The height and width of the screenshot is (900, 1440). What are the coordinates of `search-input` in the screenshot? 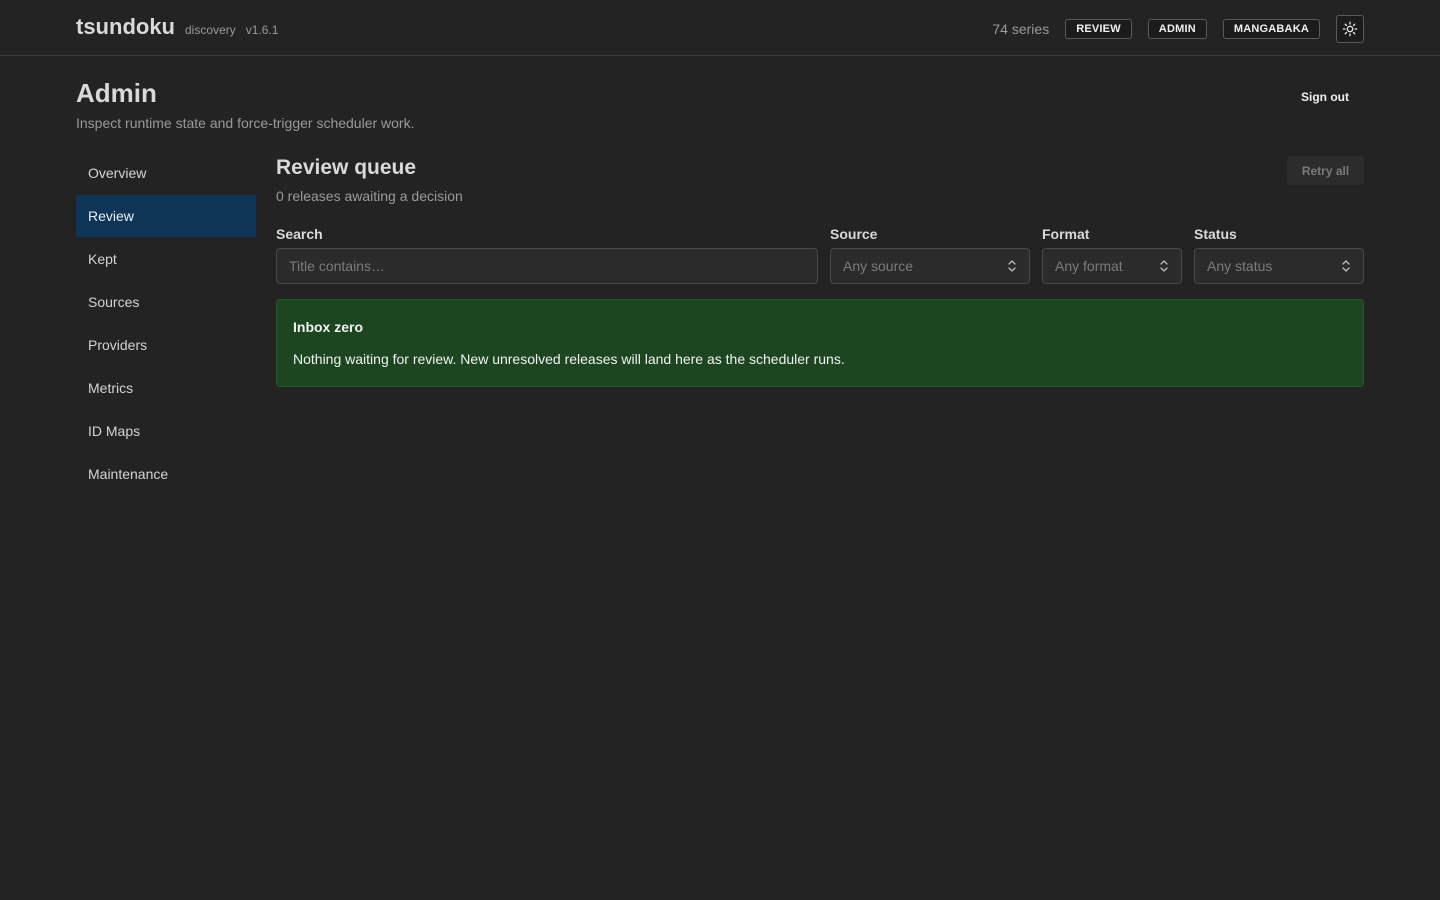 It's located at (547, 266).